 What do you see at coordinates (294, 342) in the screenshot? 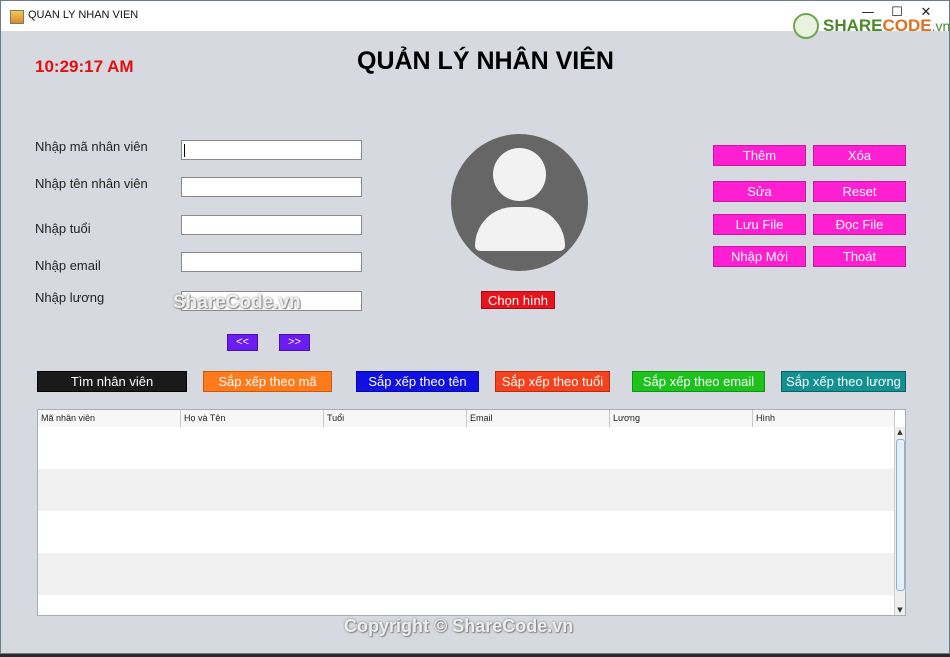
I see `next-button: >>` at bounding box center [294, 342].